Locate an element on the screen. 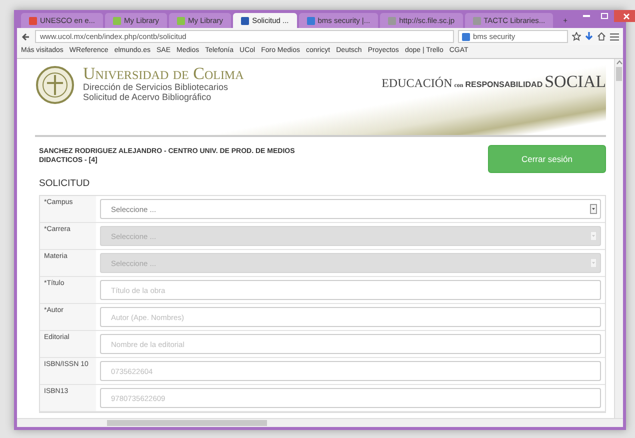  slogan-text: RESPONSABILIDAD is located at coordinates (504, 85).